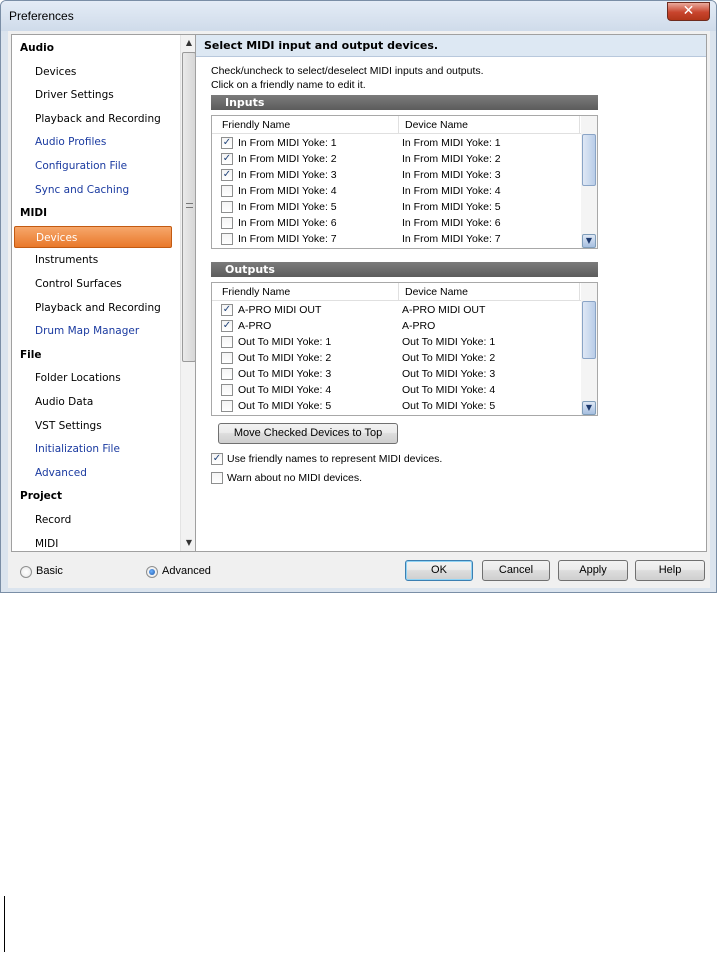 Image resolution: width=717 pixels, height=953 pixels. I want to click on tree-item: Driver Settings, so click(74, 95).